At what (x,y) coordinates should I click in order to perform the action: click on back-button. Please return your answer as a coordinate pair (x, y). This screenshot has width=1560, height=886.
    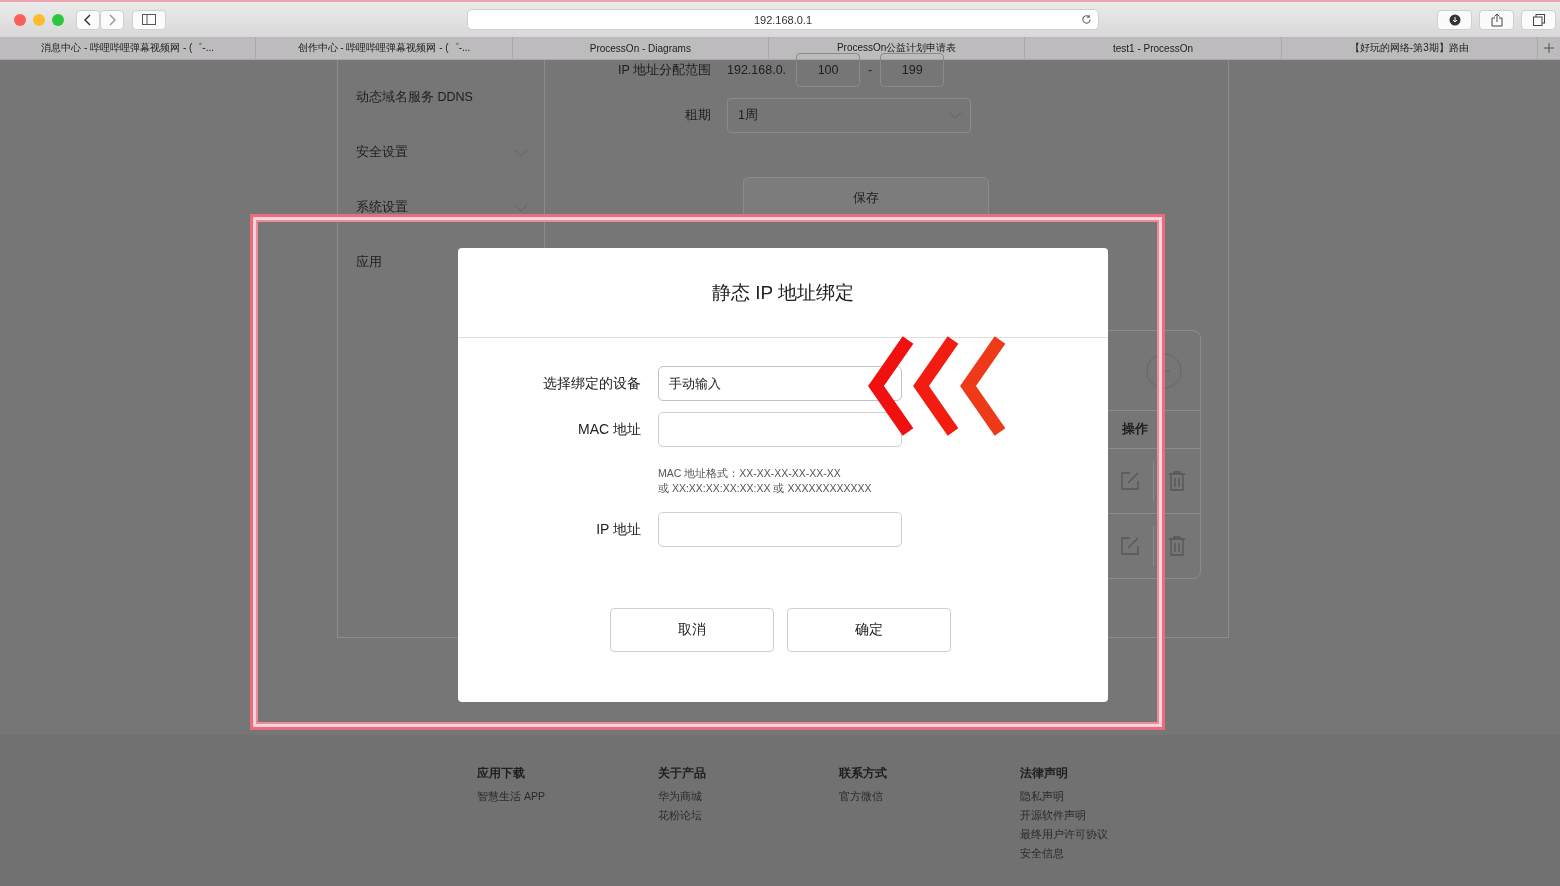
    Looking at the image, I should click on (88, 19).